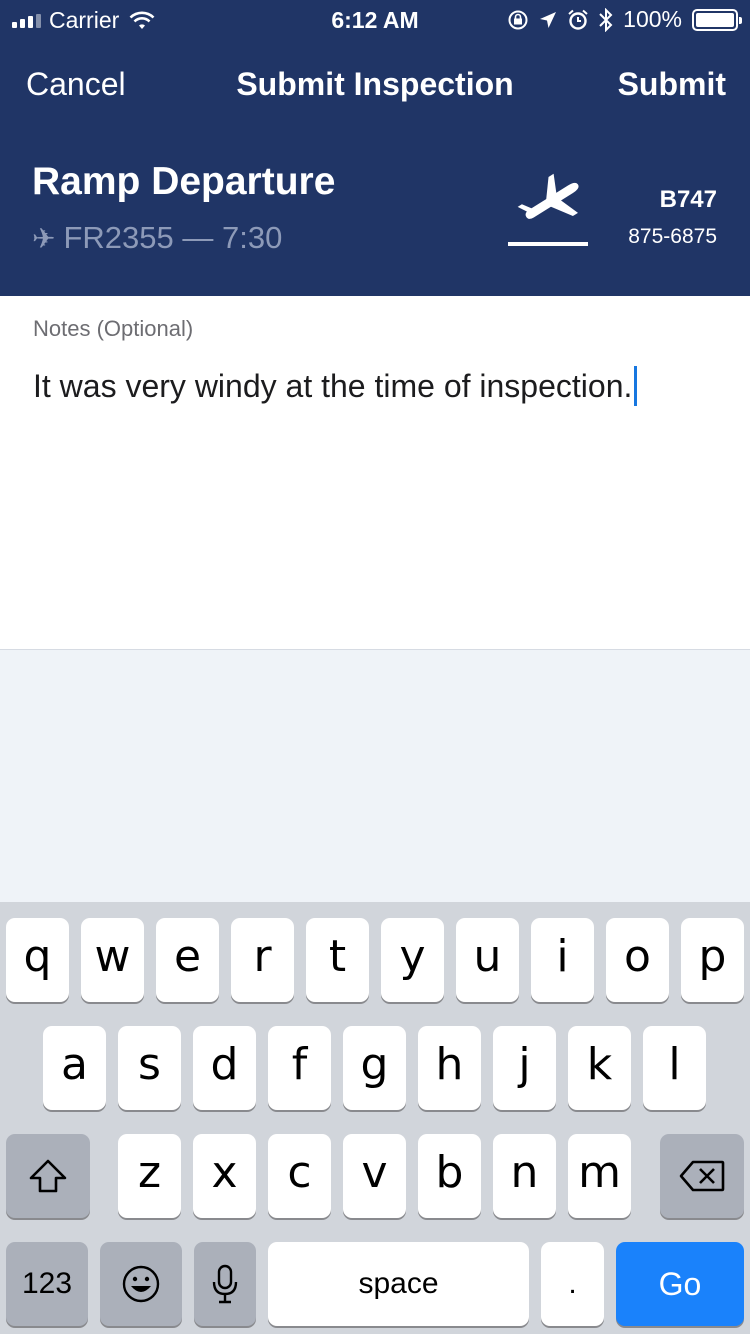 The width and height of the screenshot is (750, 1334). What do you see at coordinates (374, 1068) in the screenshot?
I see `key-g: g` at bounding box center [374, 1068].